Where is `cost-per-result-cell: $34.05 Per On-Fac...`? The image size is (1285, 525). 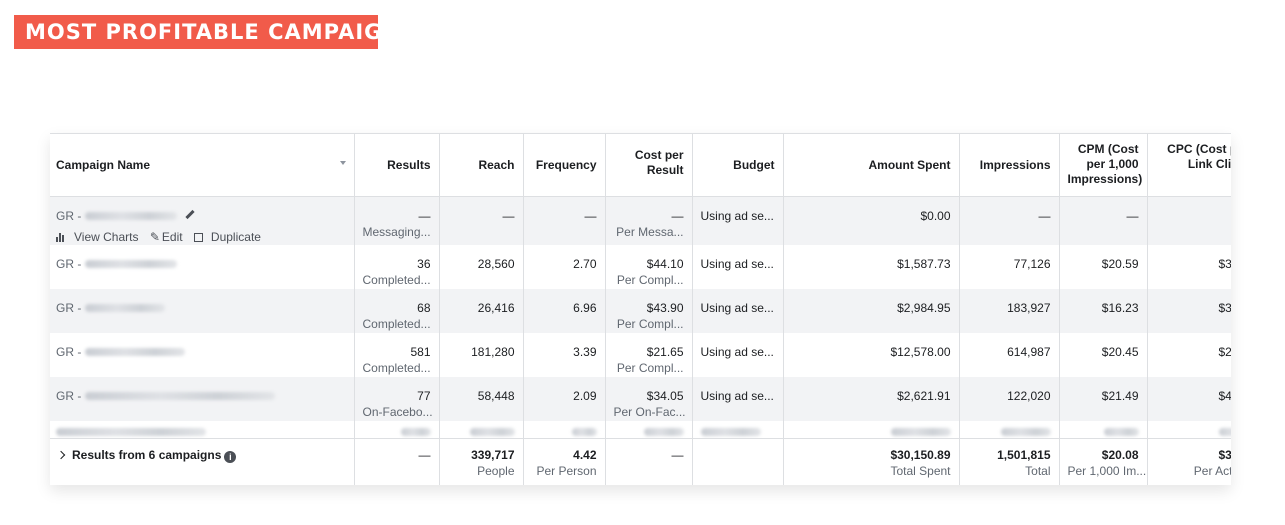
cost-per-result-cell: $34.05 Per On-Fac... is located at coordinates (649, 398).